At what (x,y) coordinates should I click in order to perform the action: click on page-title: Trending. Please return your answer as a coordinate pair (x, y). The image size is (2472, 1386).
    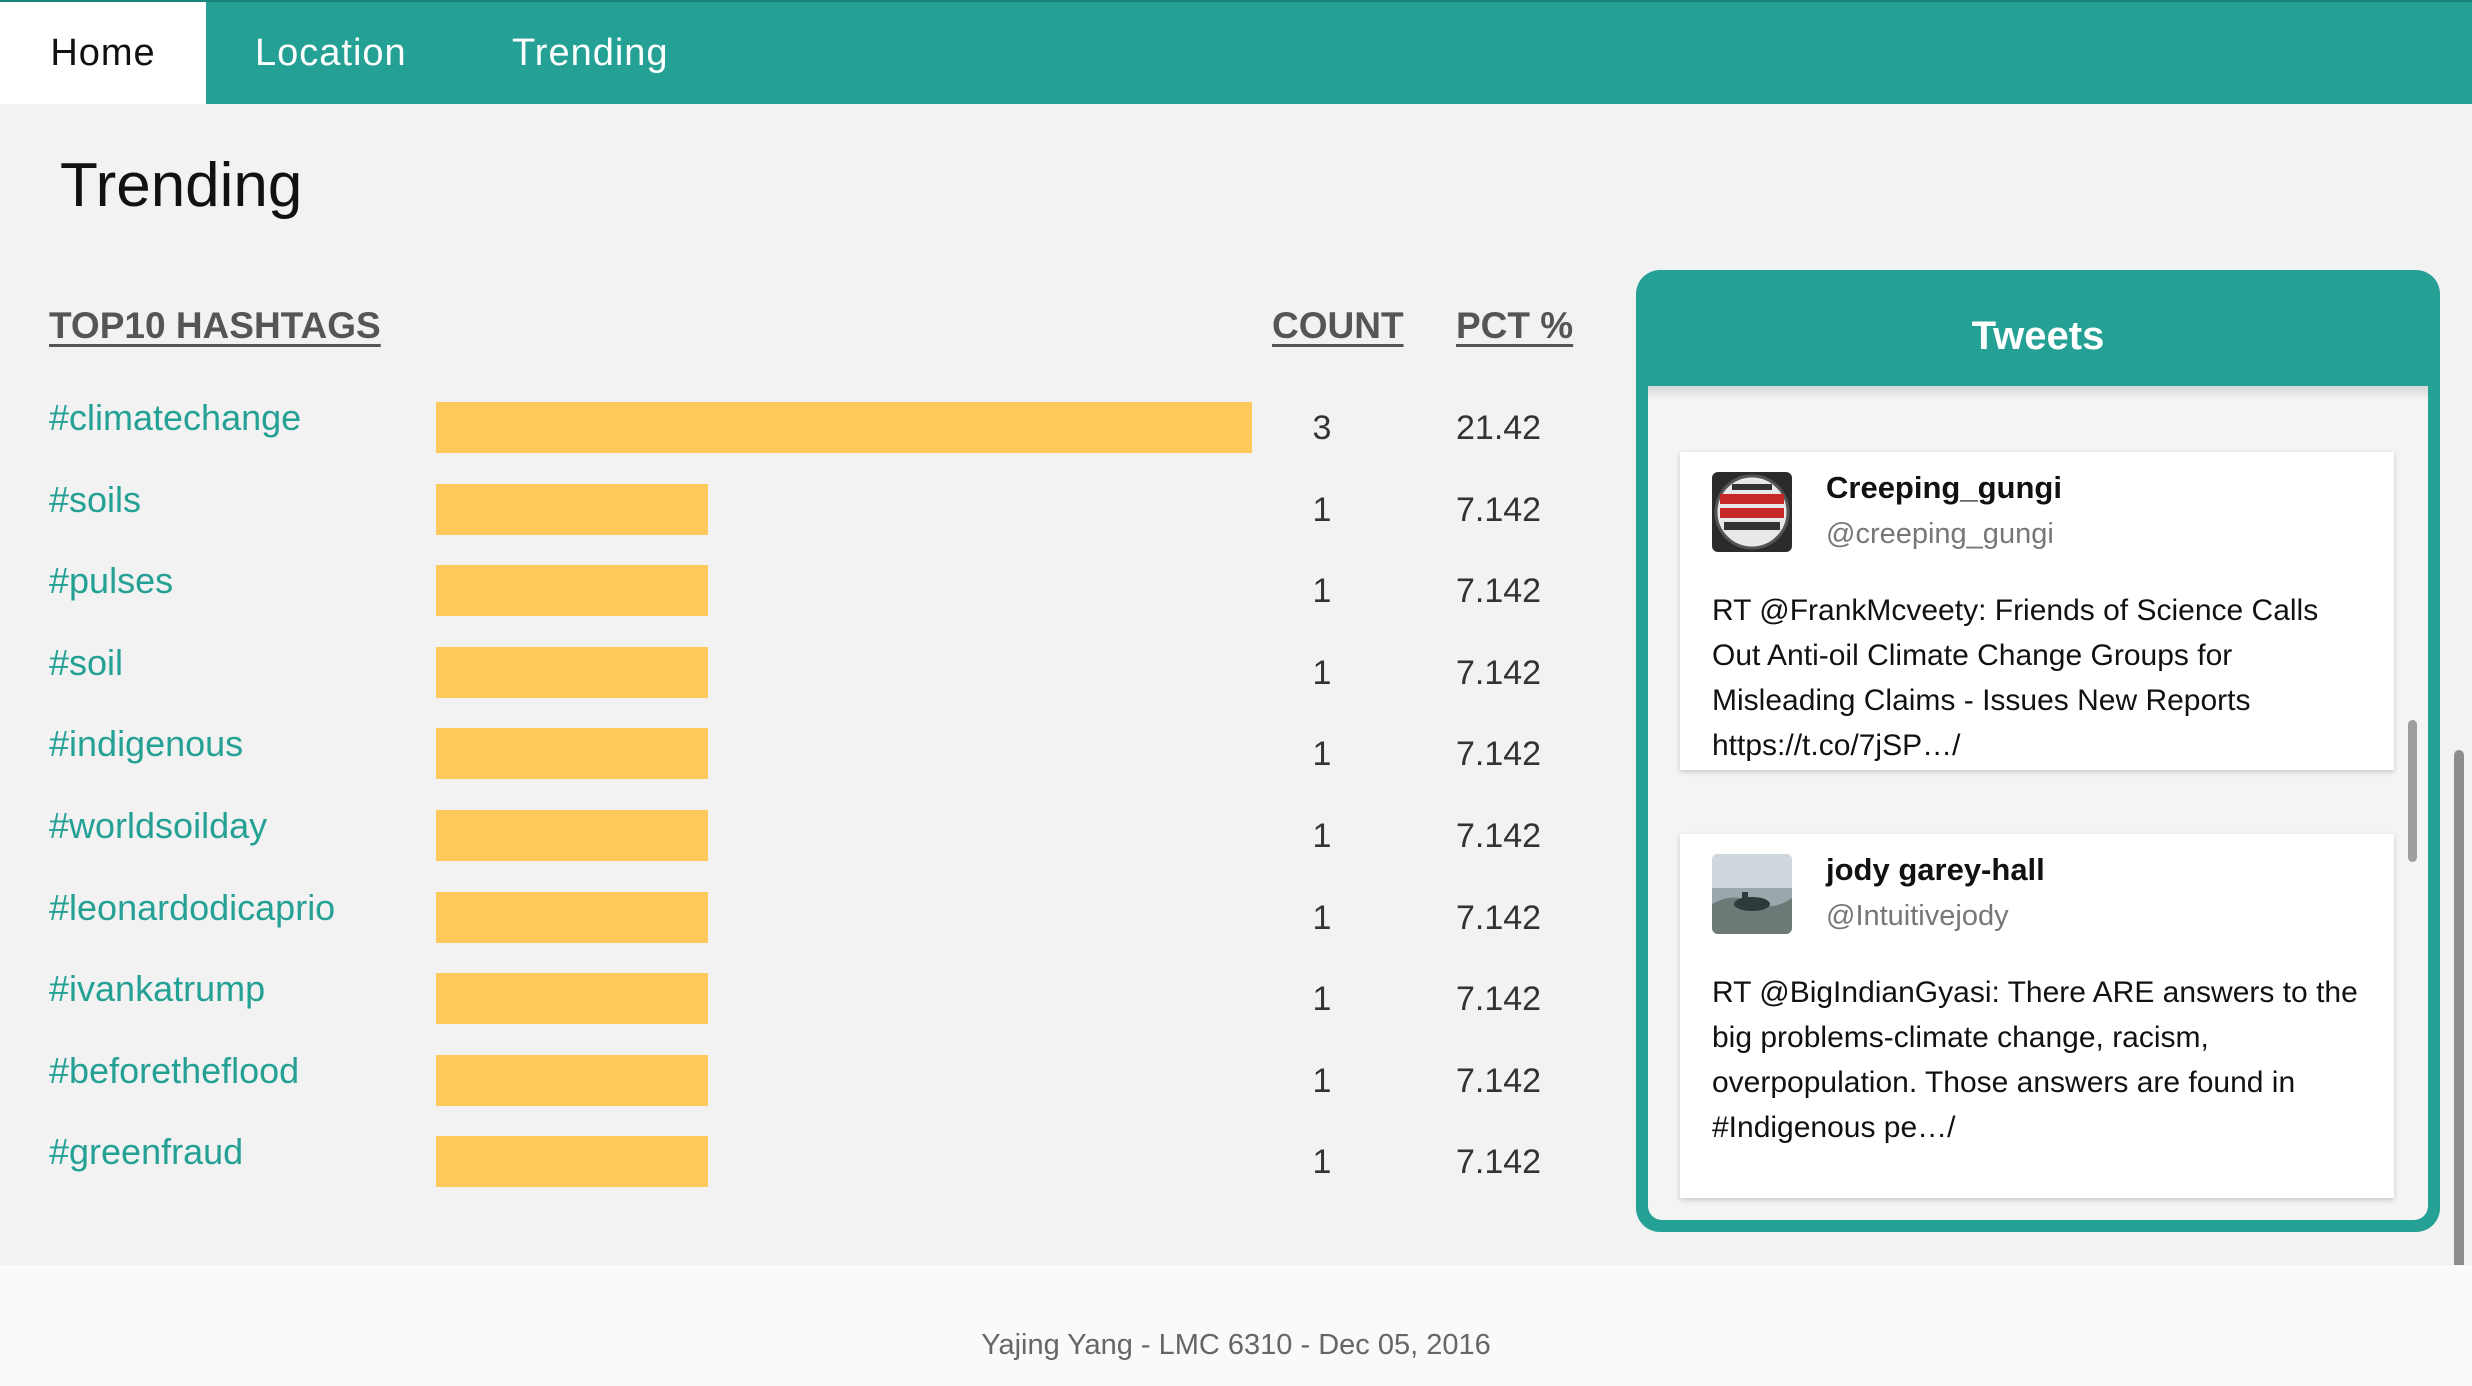
    Looking at the image, I should click on (181, 185).